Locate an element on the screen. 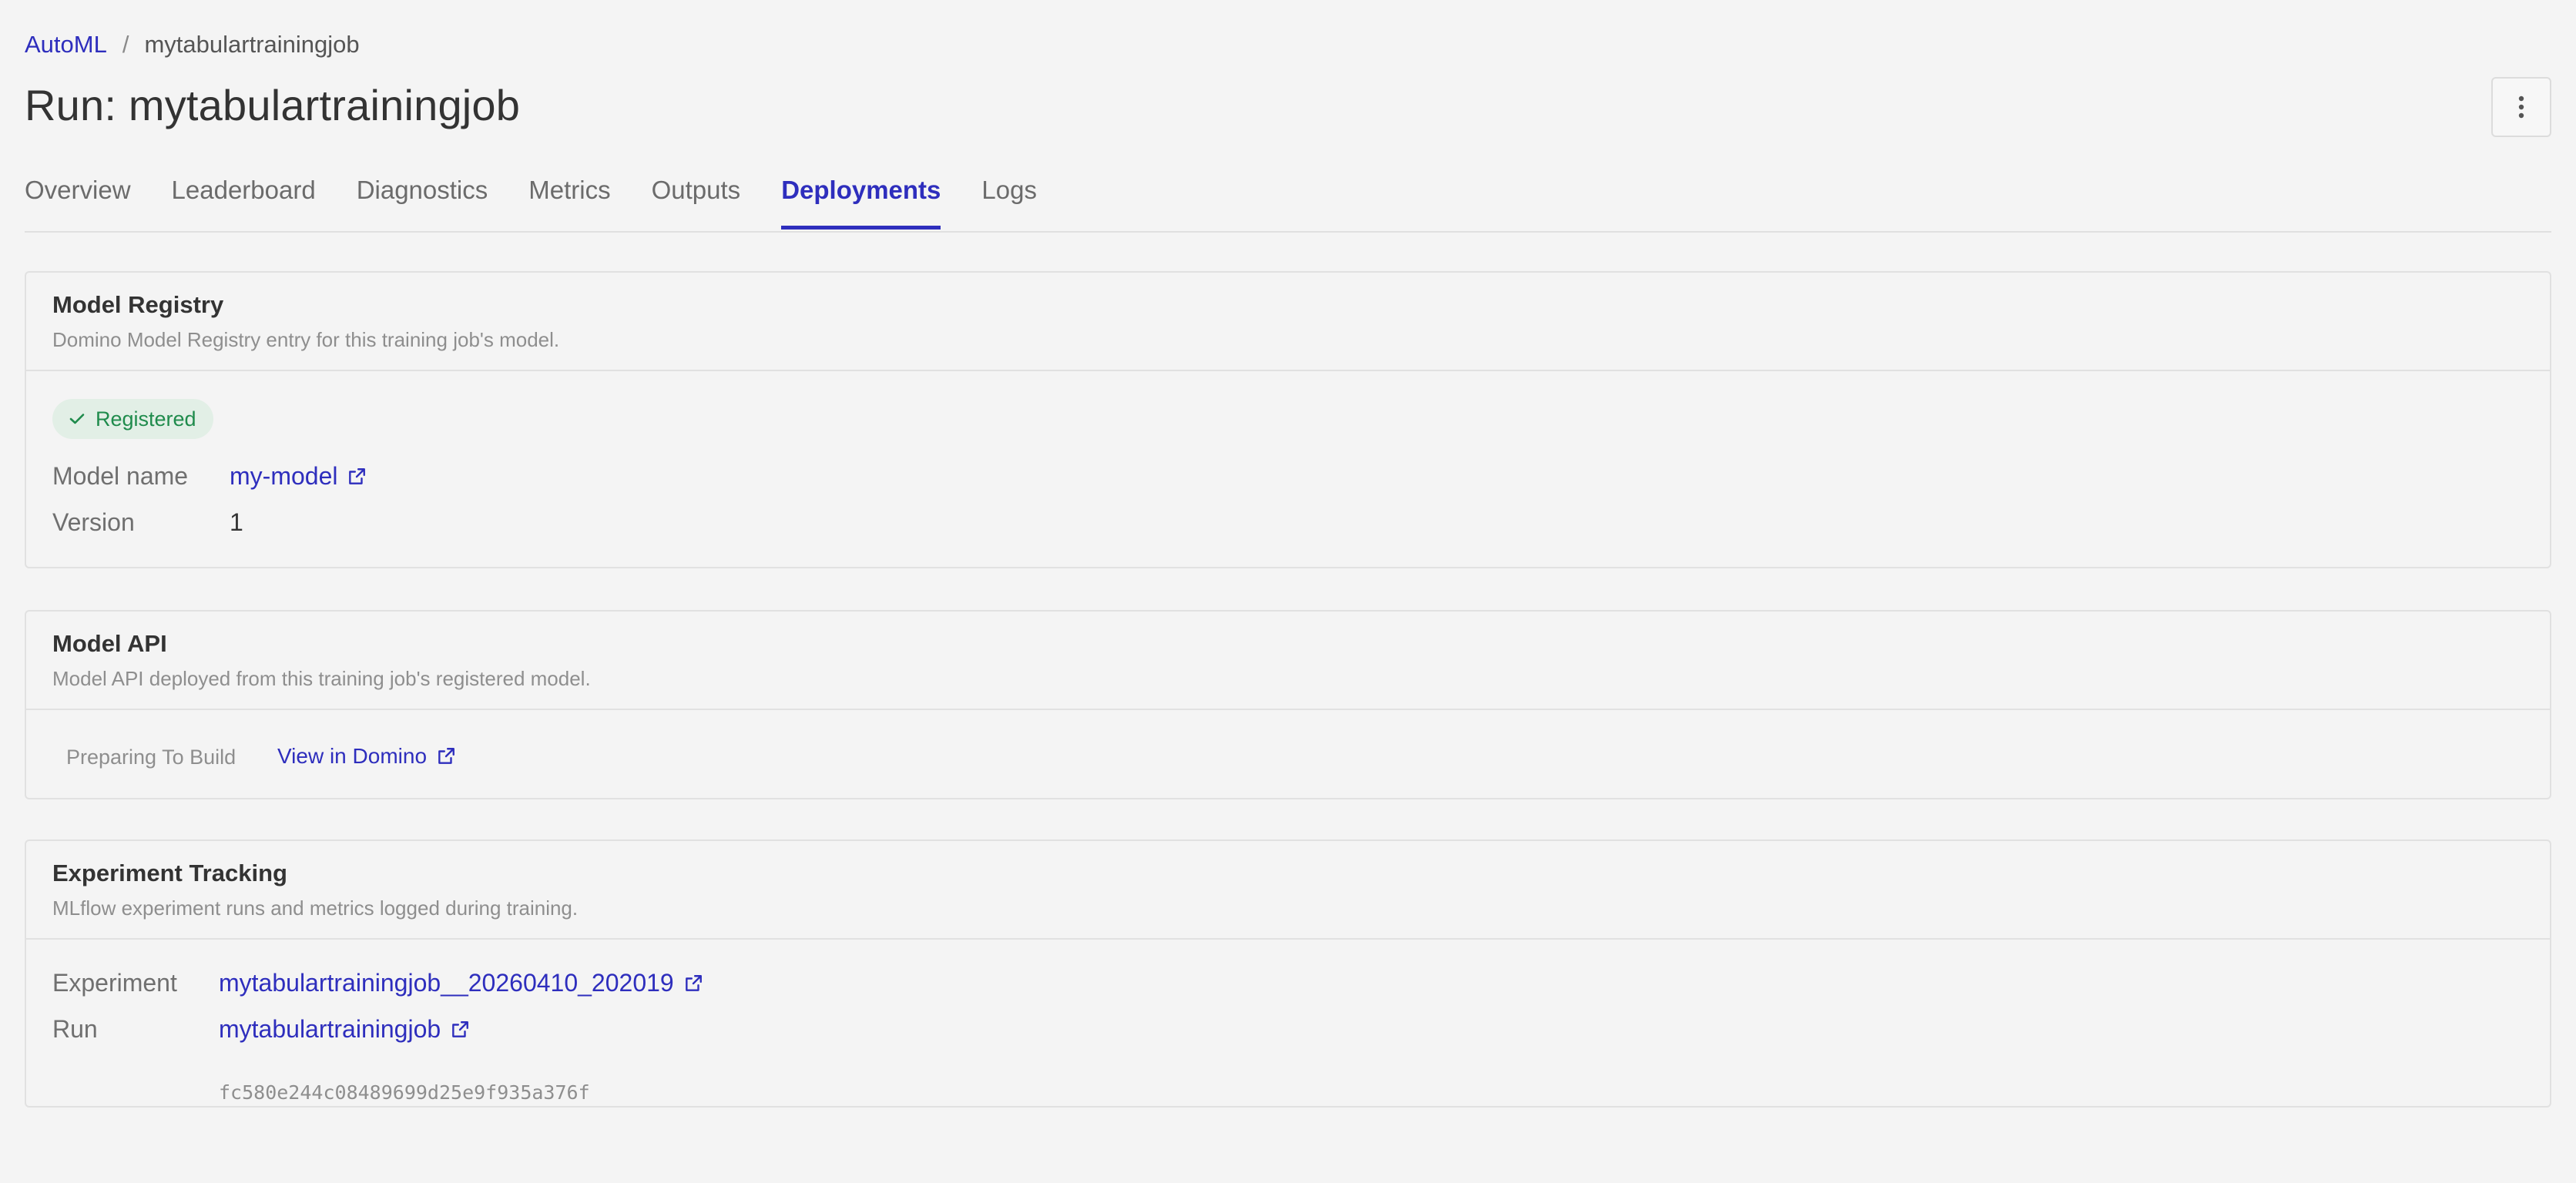  tab-diagnostics: Diagnostics is located at coordinates (422, 200).